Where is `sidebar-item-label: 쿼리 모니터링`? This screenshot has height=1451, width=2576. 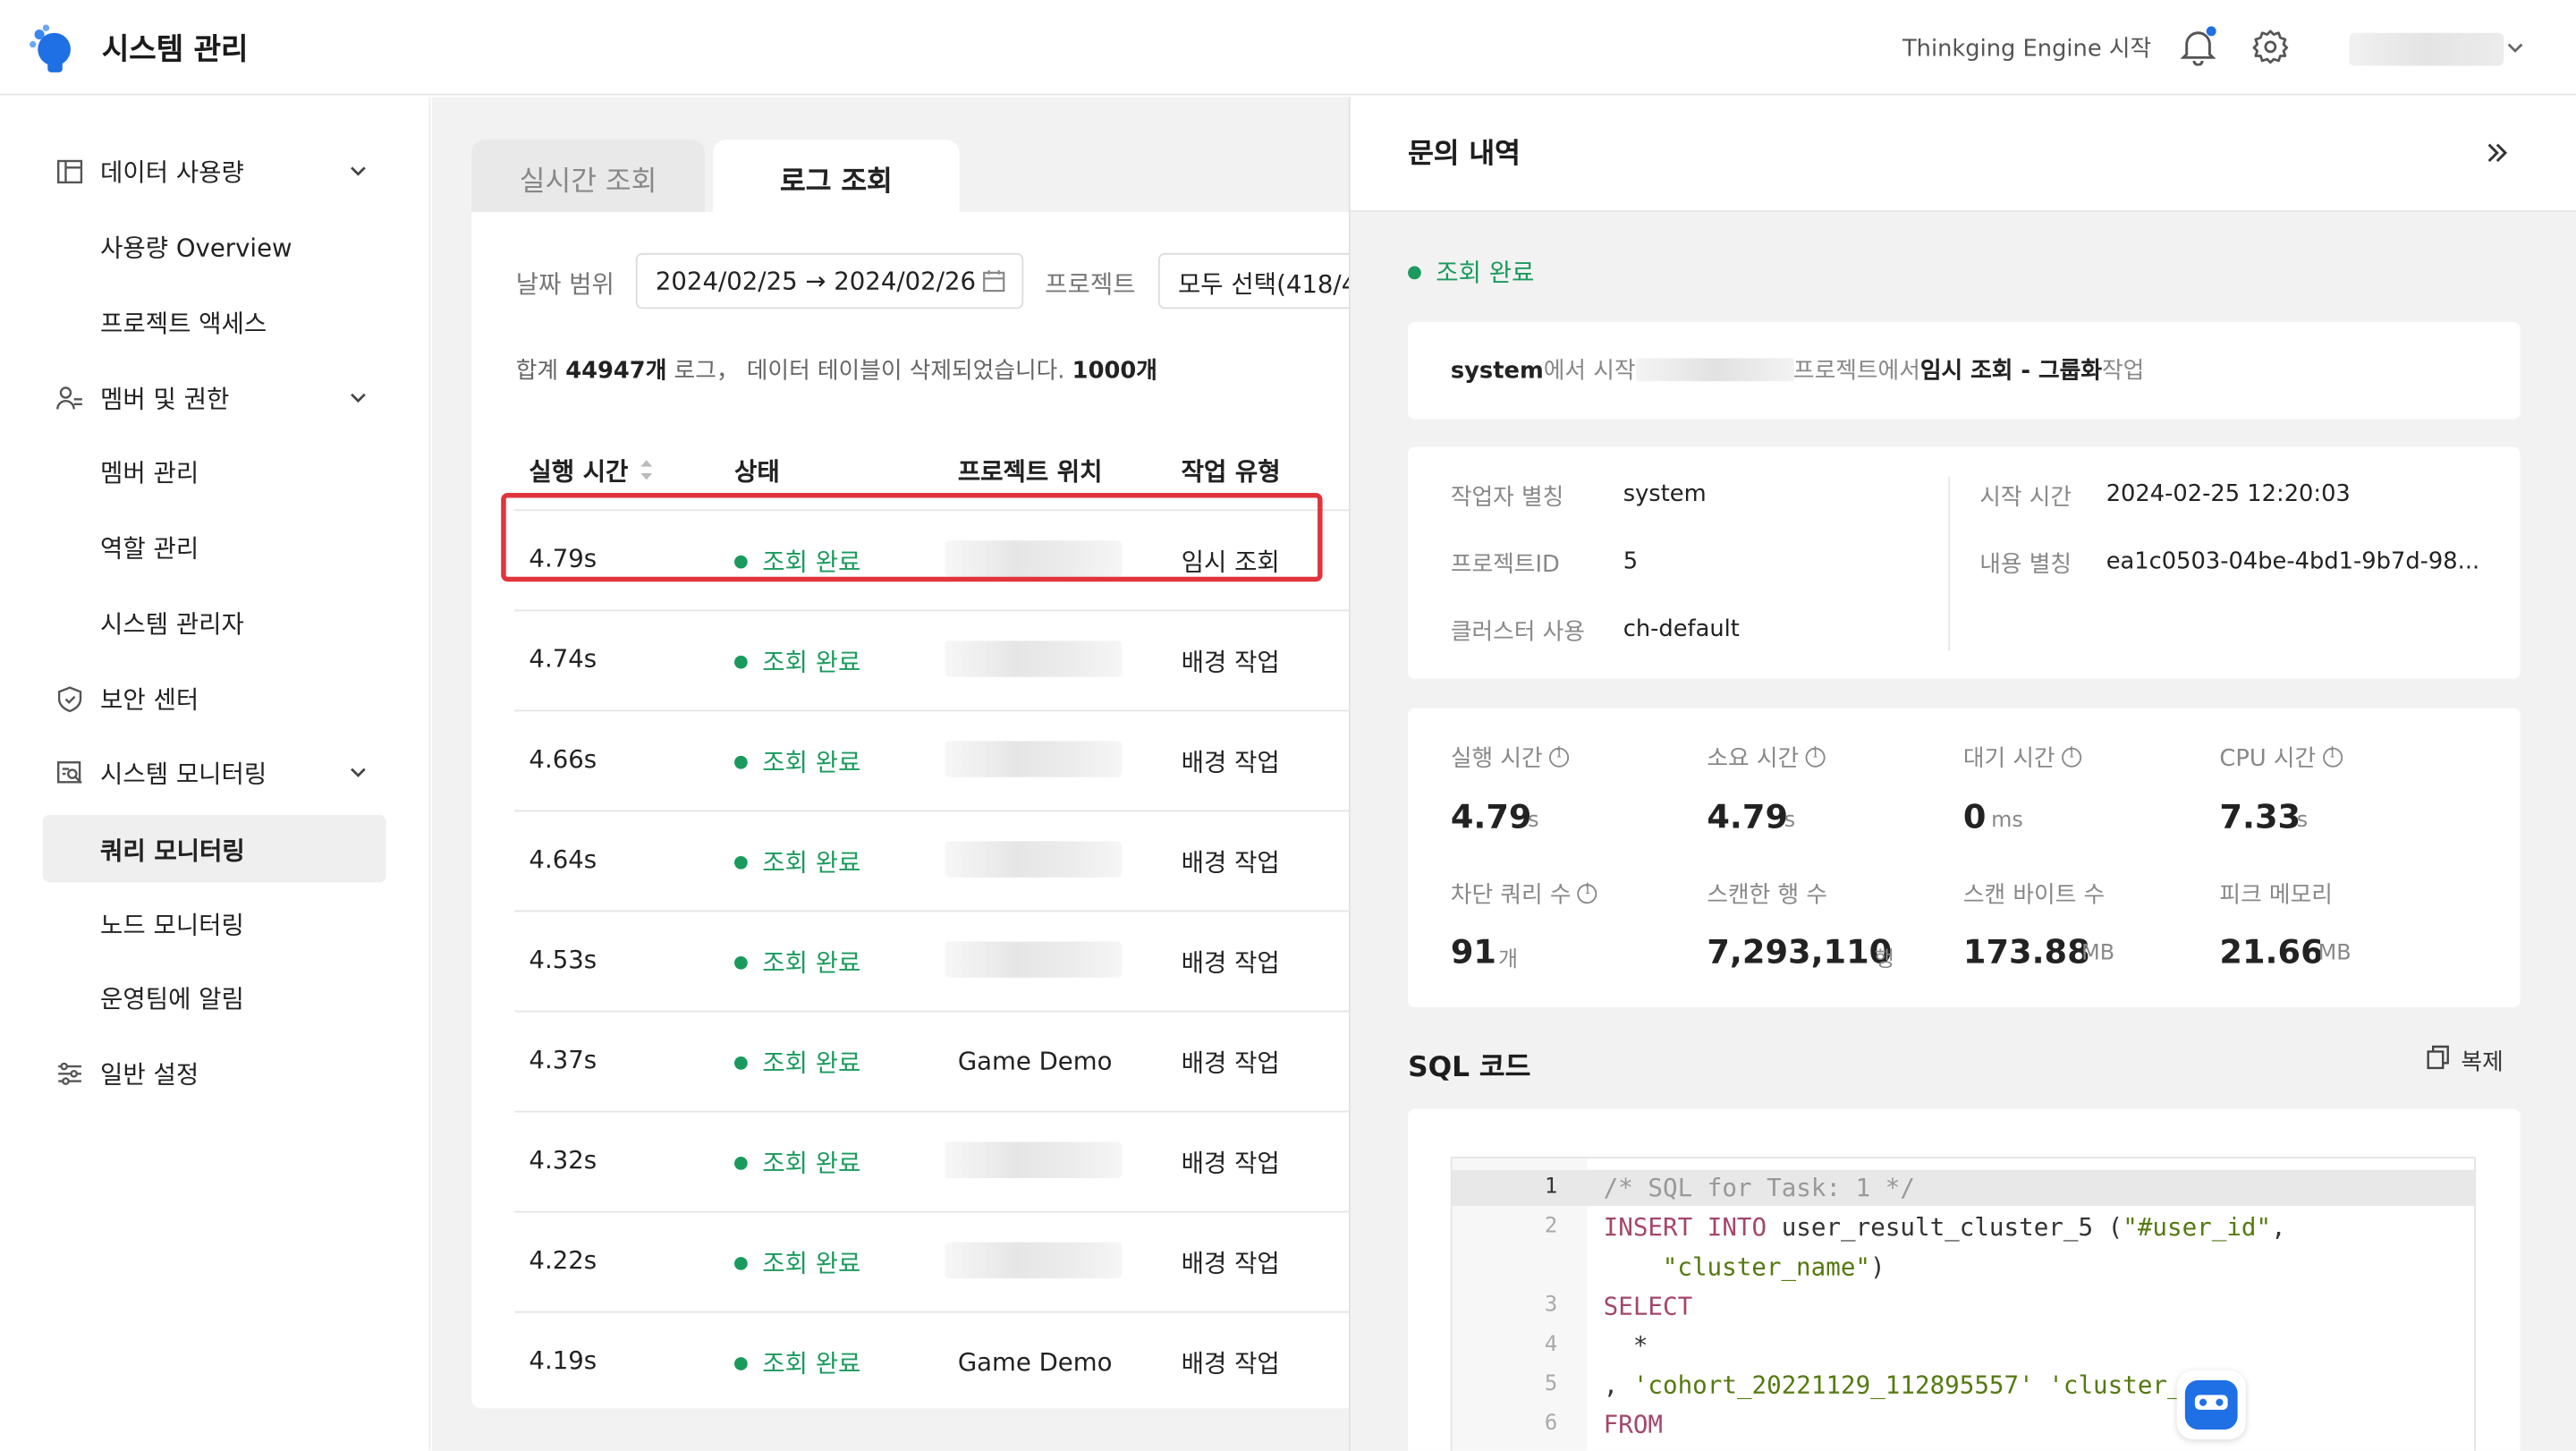
sidebar-item-label: 쿼리 모니터링 is located at coordinates (172, 851).